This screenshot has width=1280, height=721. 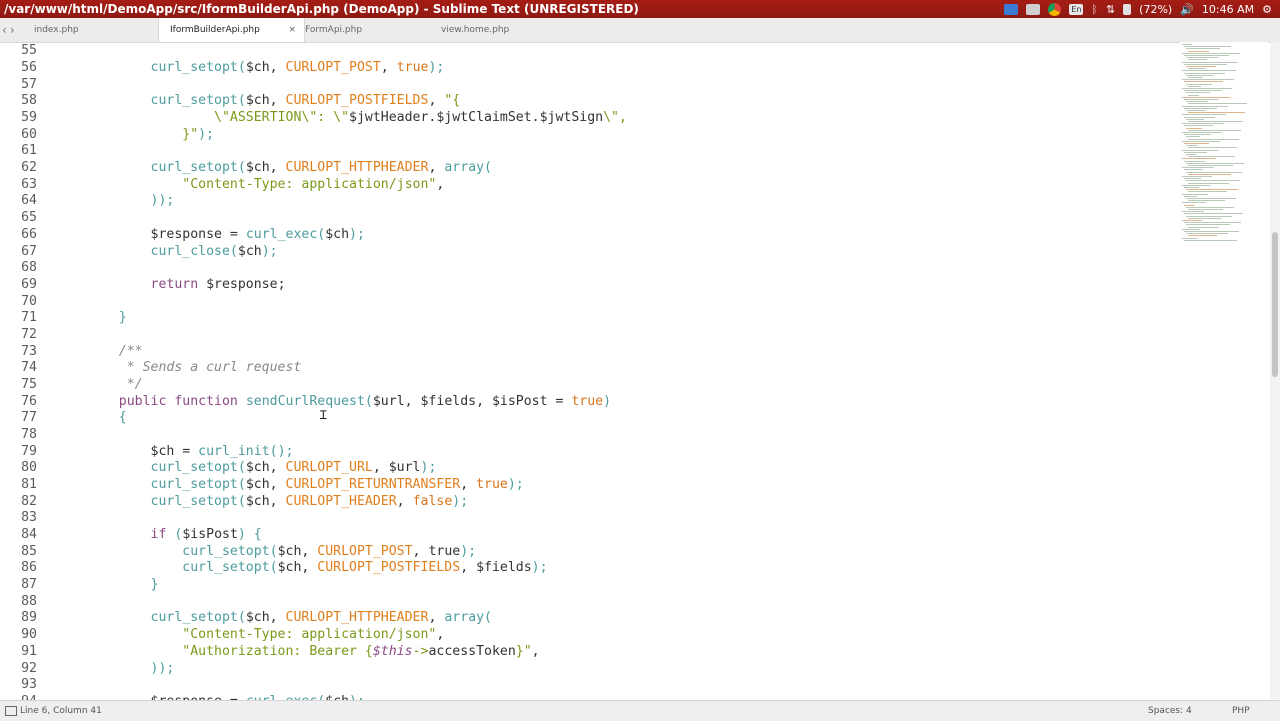 What do you see at coordinates (43, 51) in the screenshot?
I see `code-line: 55` at bounding box center [43, 51].